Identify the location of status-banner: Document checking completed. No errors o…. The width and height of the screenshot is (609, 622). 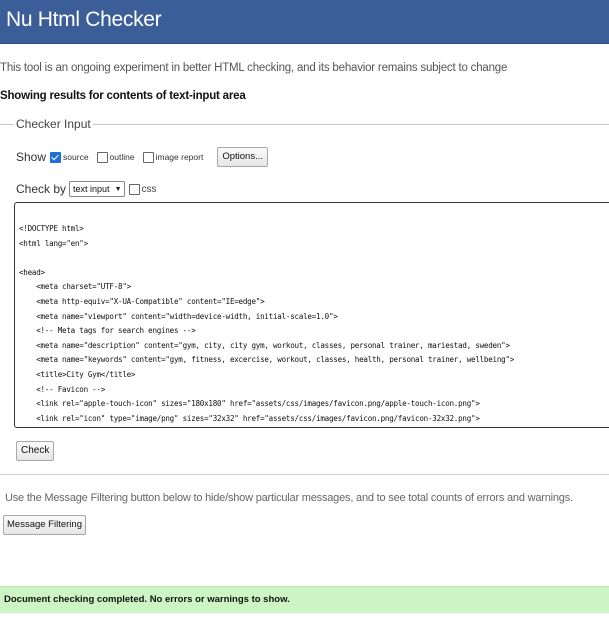
(304, 599).